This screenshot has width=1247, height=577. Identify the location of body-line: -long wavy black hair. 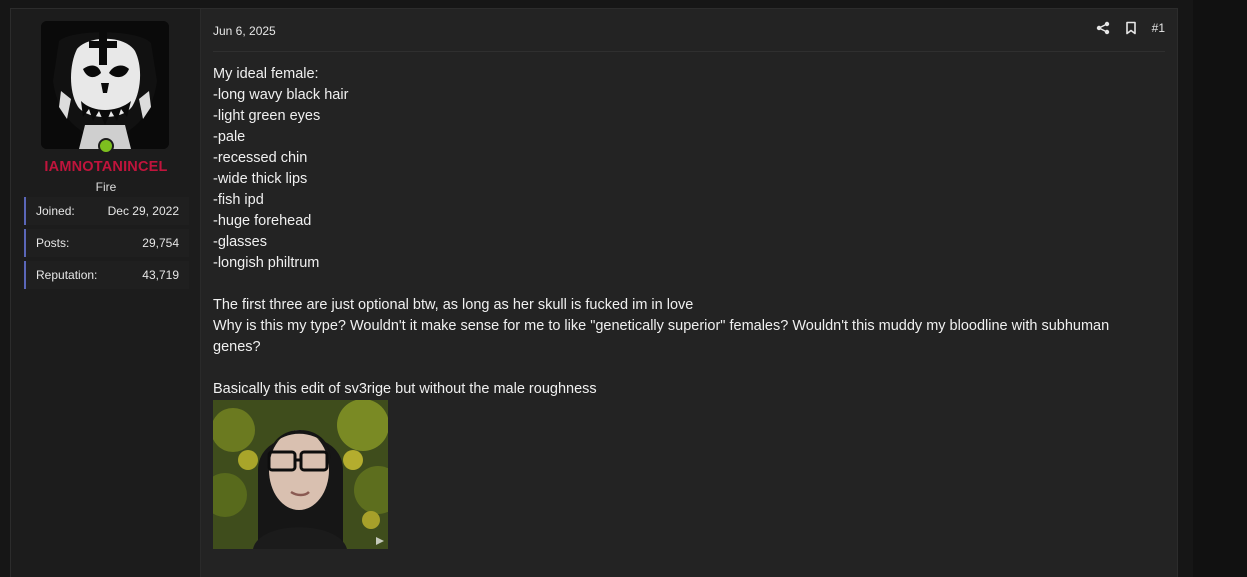
(281, 95).